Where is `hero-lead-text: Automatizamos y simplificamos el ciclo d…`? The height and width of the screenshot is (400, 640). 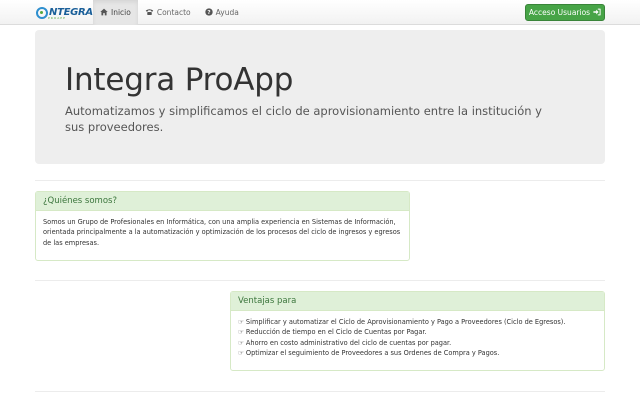
hero-lead-text: Automatizamos y simplificamos el ciclo d… is located at coordinates (303, 119).